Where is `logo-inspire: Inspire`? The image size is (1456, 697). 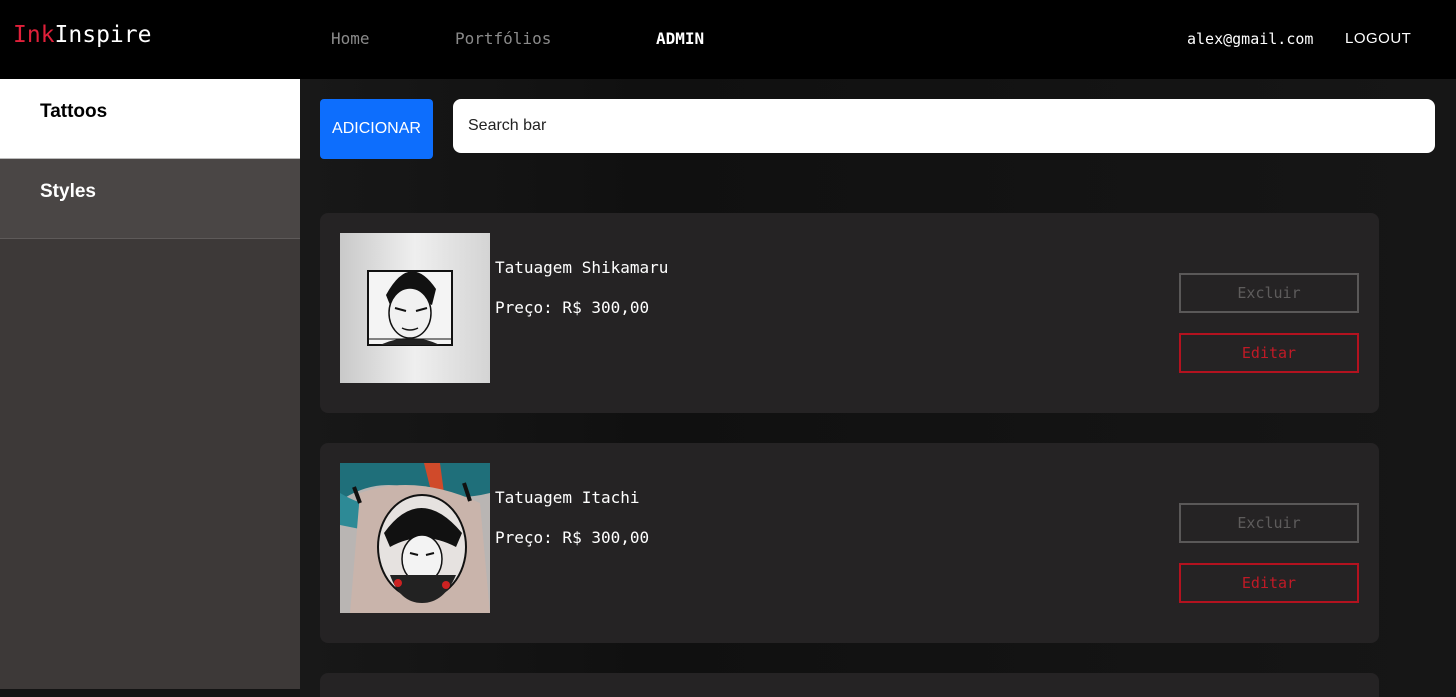
logo-inspire: Inspire is located at coordinates (103, 35).